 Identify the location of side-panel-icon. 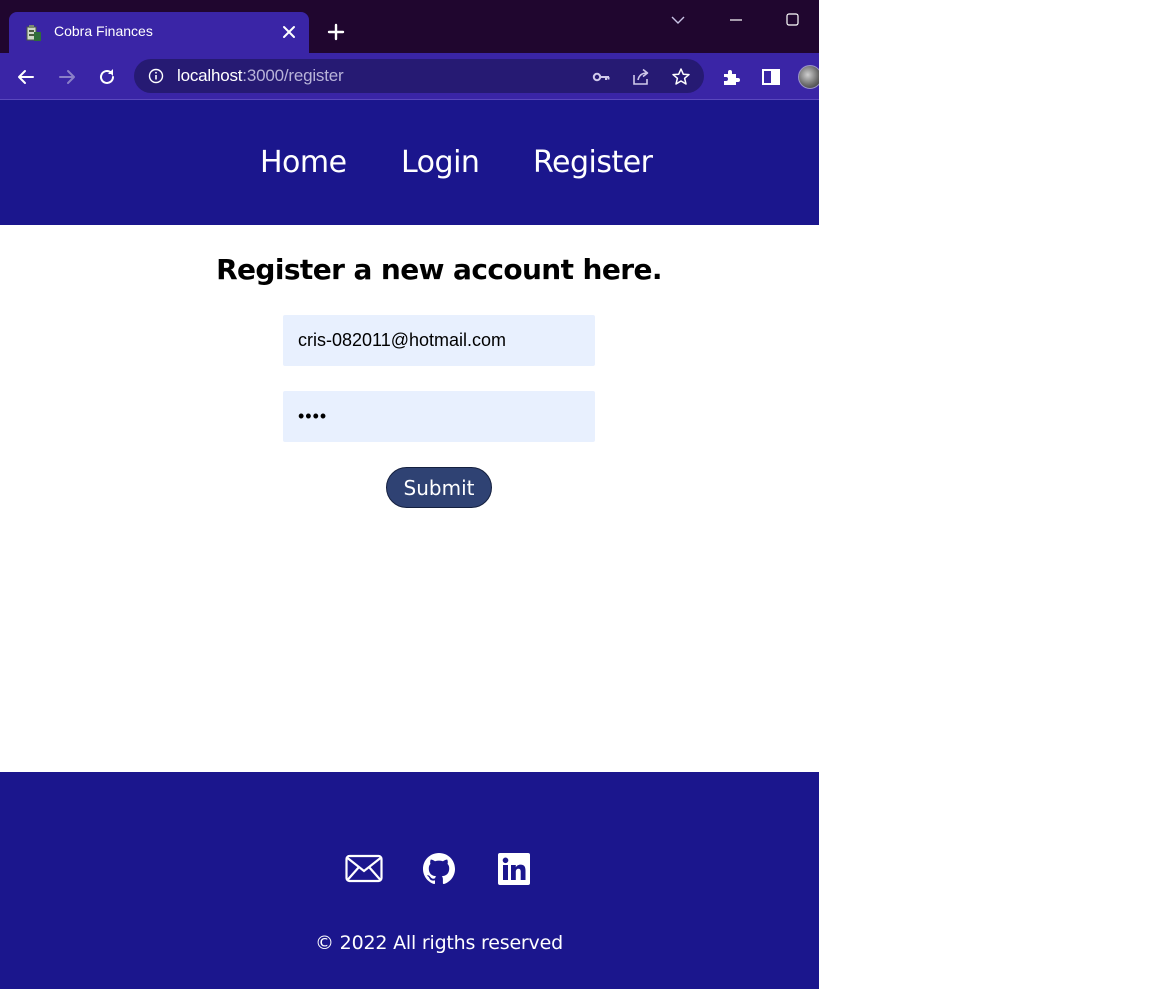
(771, 77).